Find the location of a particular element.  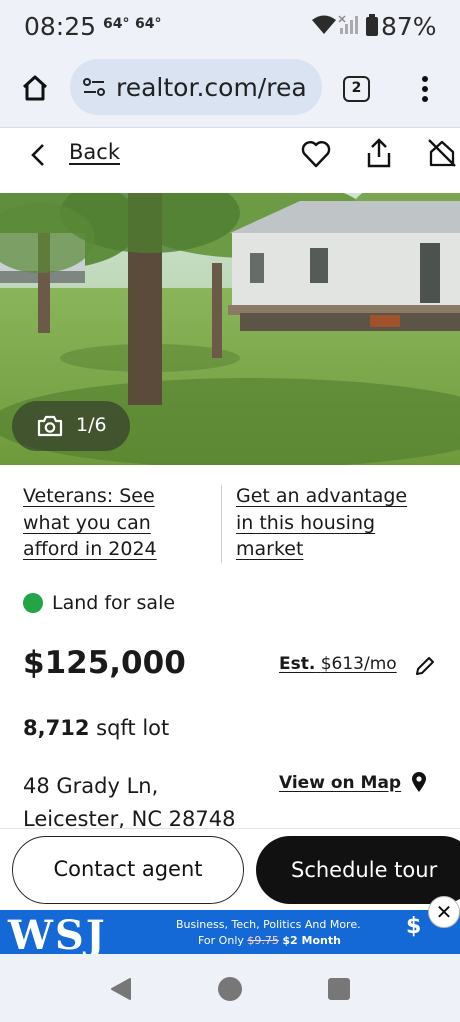

schedule-tour-button: Schedule tour is located at coordinates (358, 870).